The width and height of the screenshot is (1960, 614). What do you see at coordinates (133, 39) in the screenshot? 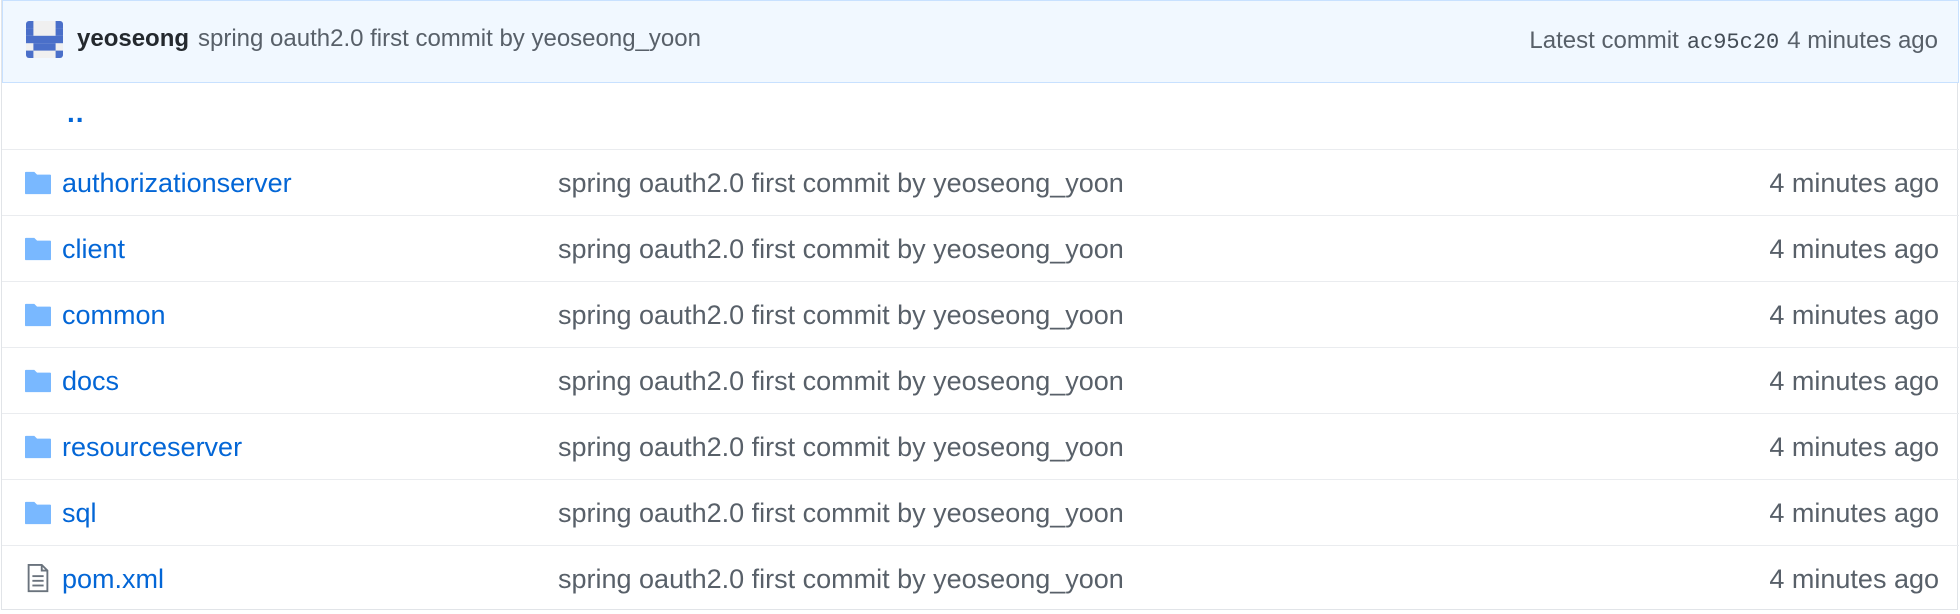
I see `commit-author-link: yeoseong` at bounding box center [133, 39].